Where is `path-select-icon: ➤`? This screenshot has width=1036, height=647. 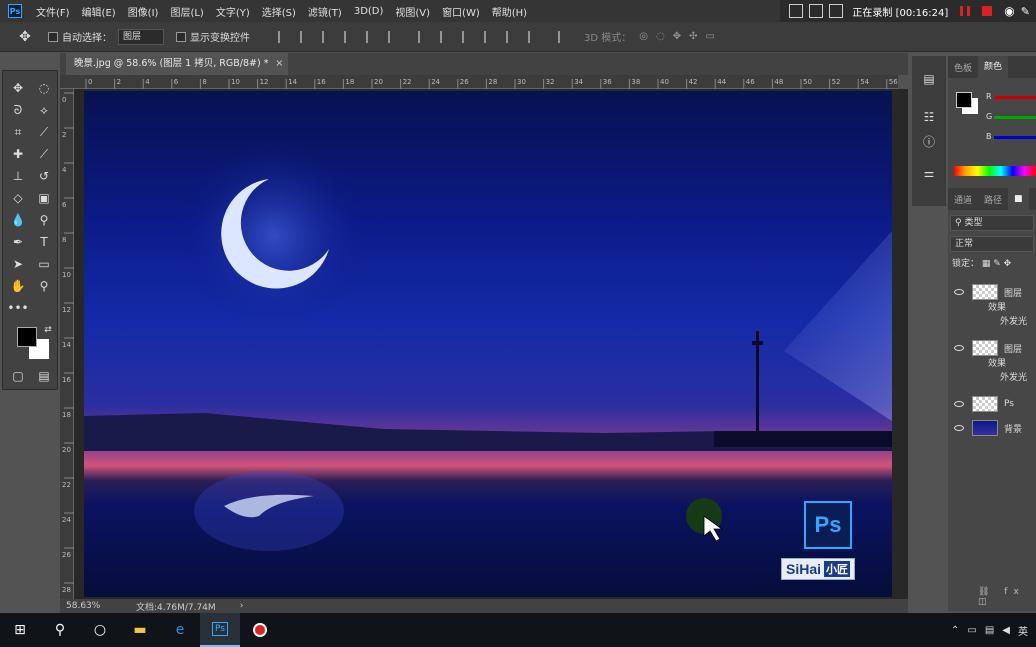 path-select-icon: ➤ is located at coordinates (18, 264).